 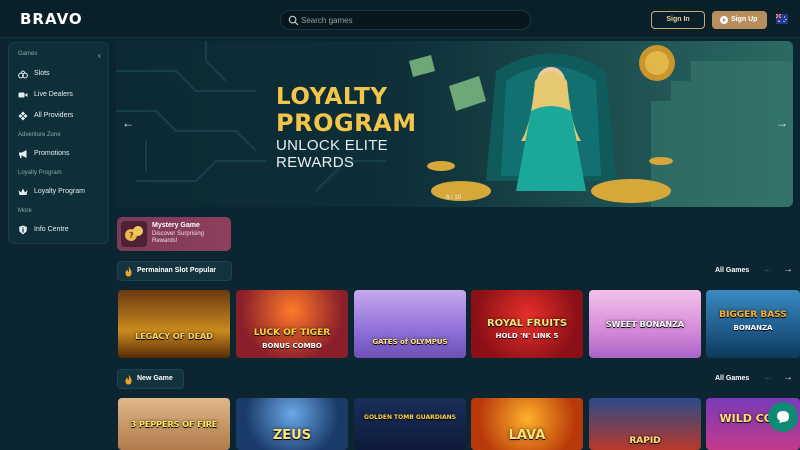 I want to click on crown-icon, so click(x=23, y=191).